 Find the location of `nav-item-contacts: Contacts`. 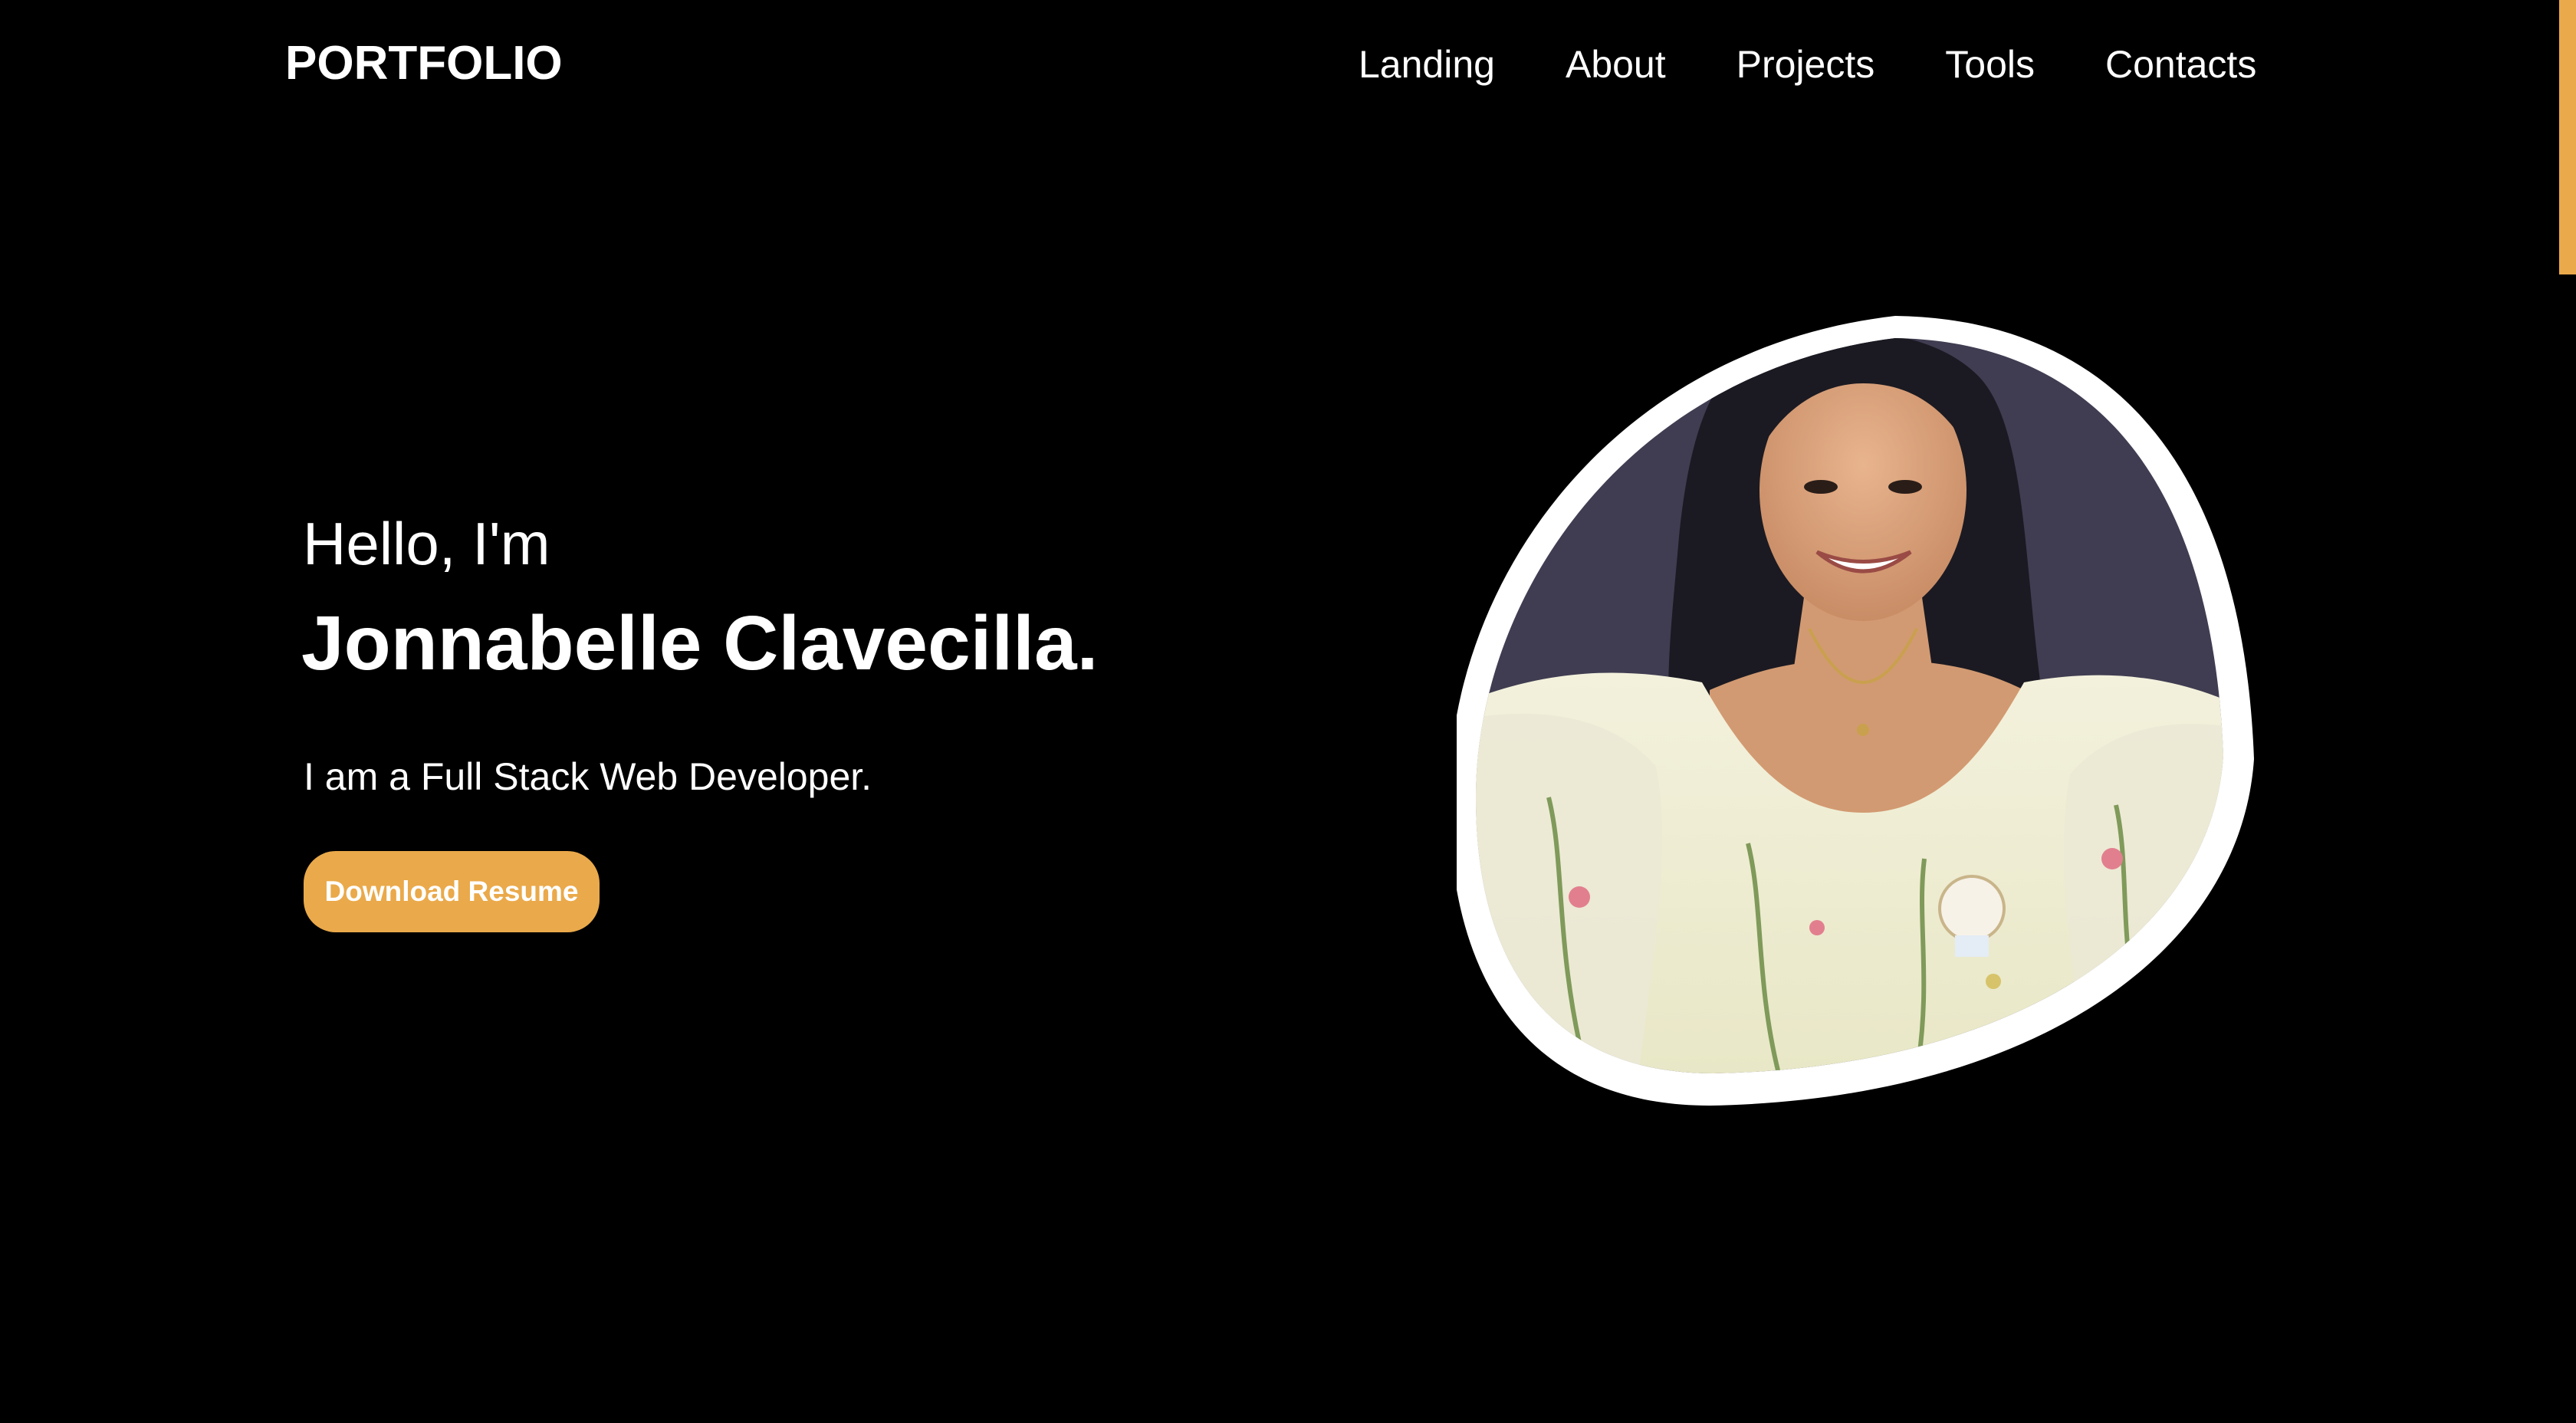

nav-item-contacts: Contacts is located at coordinates (2180, 64).